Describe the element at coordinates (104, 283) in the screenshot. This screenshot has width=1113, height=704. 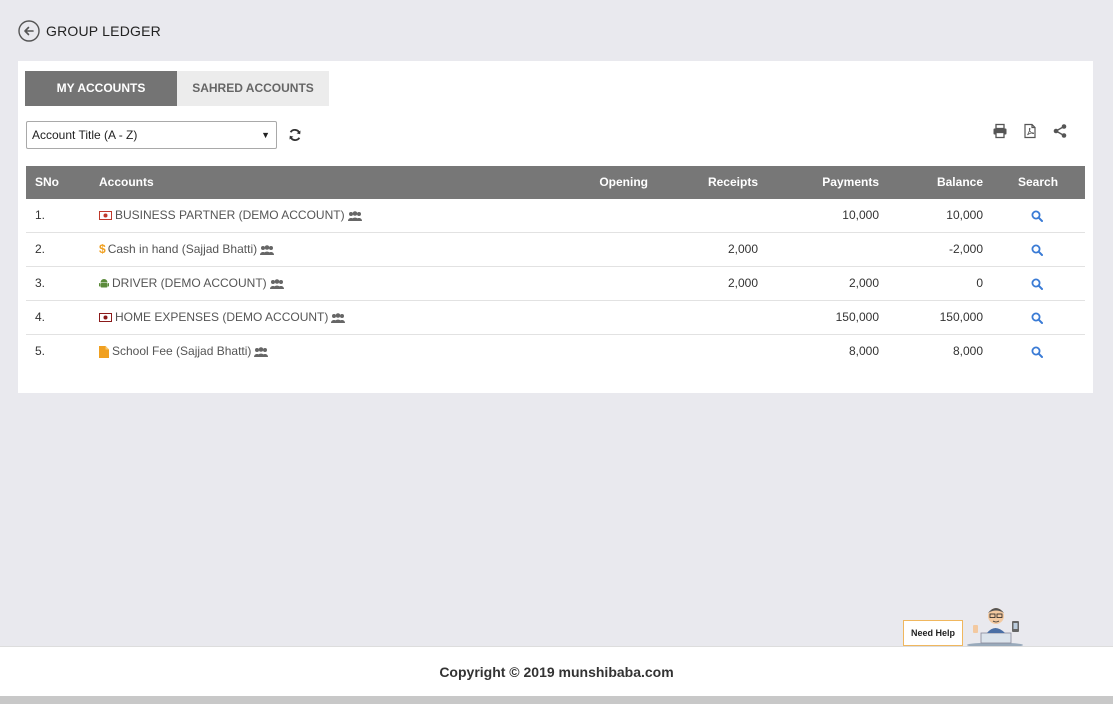
I see `android-icon` at that location.